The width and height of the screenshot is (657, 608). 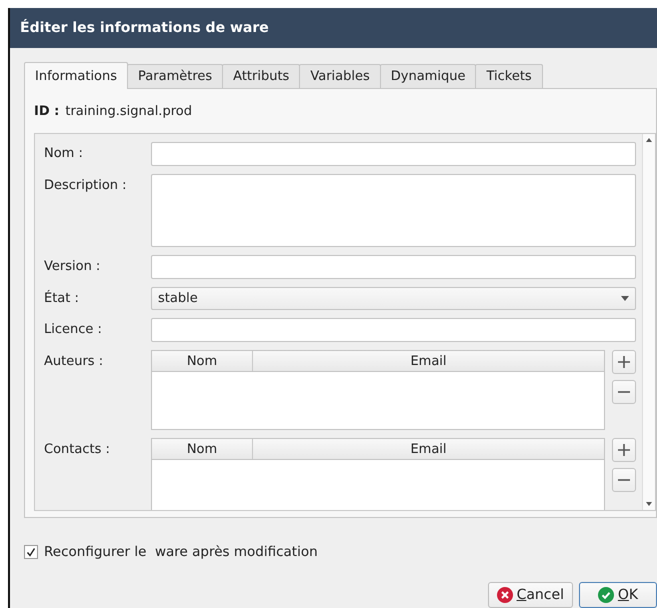 What do you see at coordinates (73, 329) in the screenshot?
I see `field-label: Licence :` at bounding box center [73, 329].